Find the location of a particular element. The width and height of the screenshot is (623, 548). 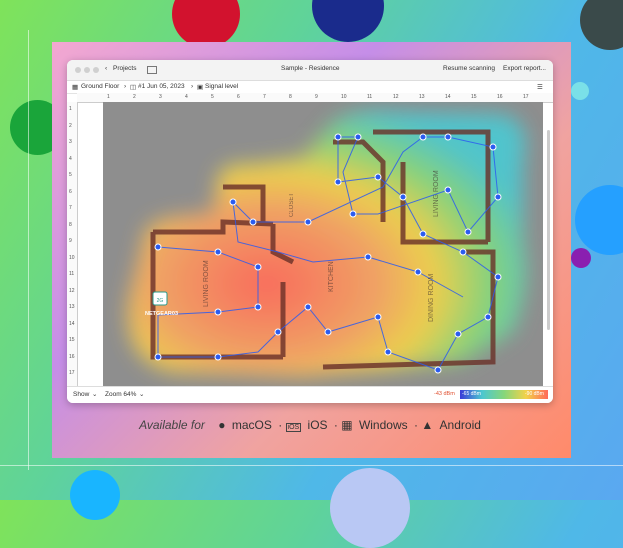

window-close-button is located at coordinates (78, 70).